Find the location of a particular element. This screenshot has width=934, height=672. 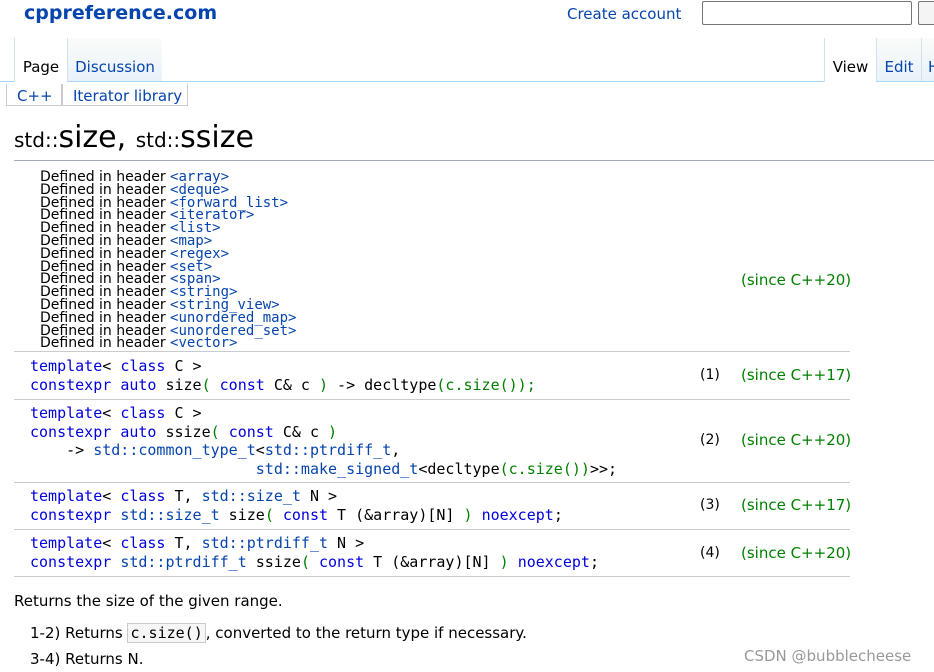

overload-3-since: (since C++17) is located at coordinates (796, 505).